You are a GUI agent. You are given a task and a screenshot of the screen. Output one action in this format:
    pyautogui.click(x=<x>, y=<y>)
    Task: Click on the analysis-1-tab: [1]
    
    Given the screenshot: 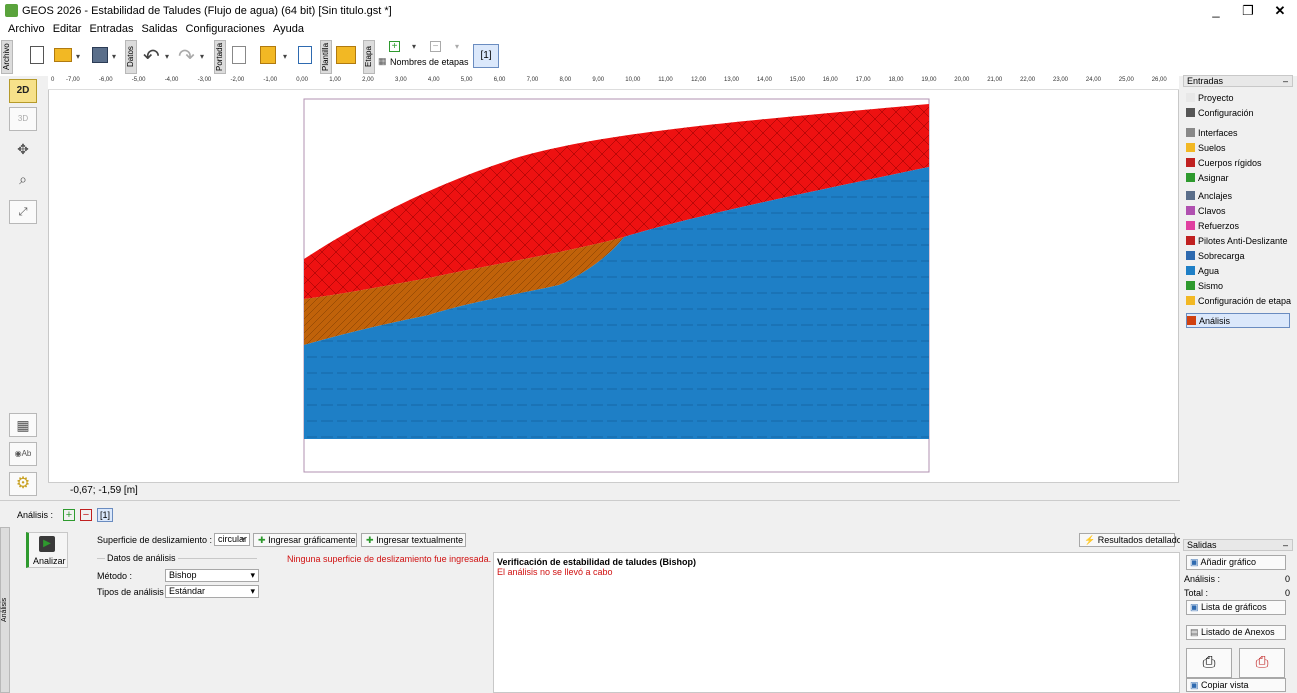 What is the action you would take?
    pyautogui.click(x=105, y=515)
    